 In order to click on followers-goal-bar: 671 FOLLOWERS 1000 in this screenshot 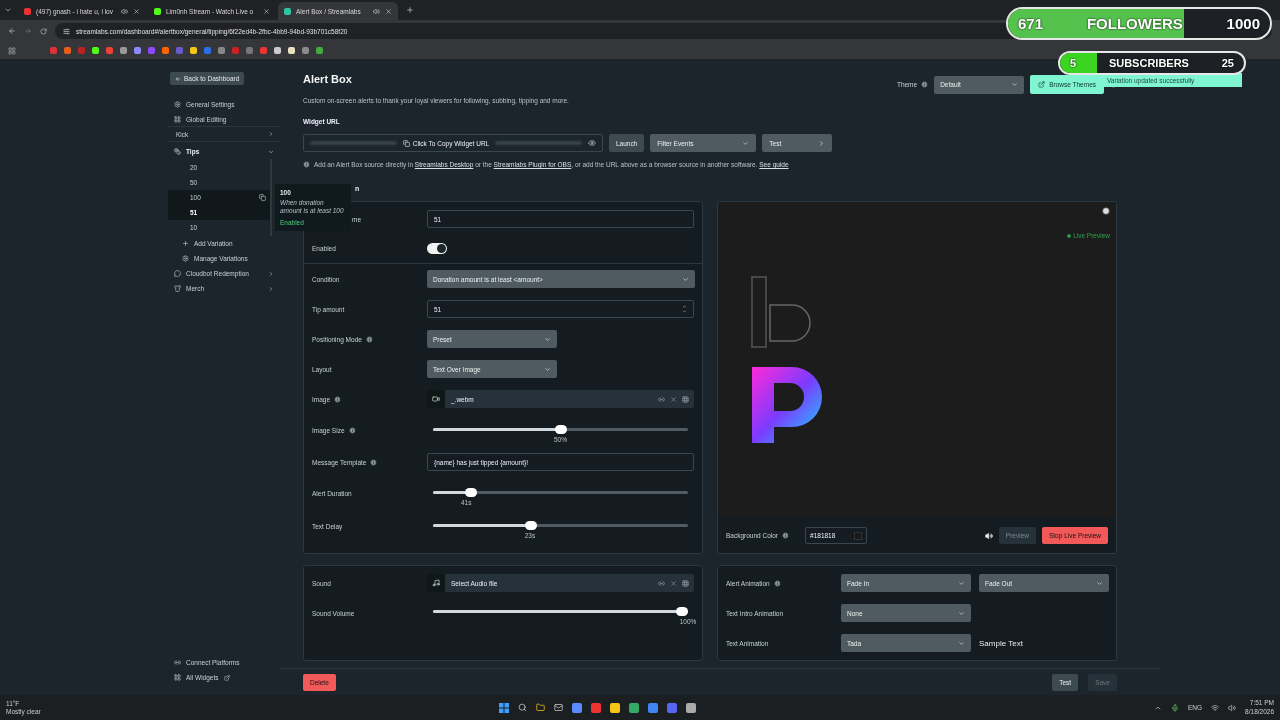, I will do `click(1139, 23)`.